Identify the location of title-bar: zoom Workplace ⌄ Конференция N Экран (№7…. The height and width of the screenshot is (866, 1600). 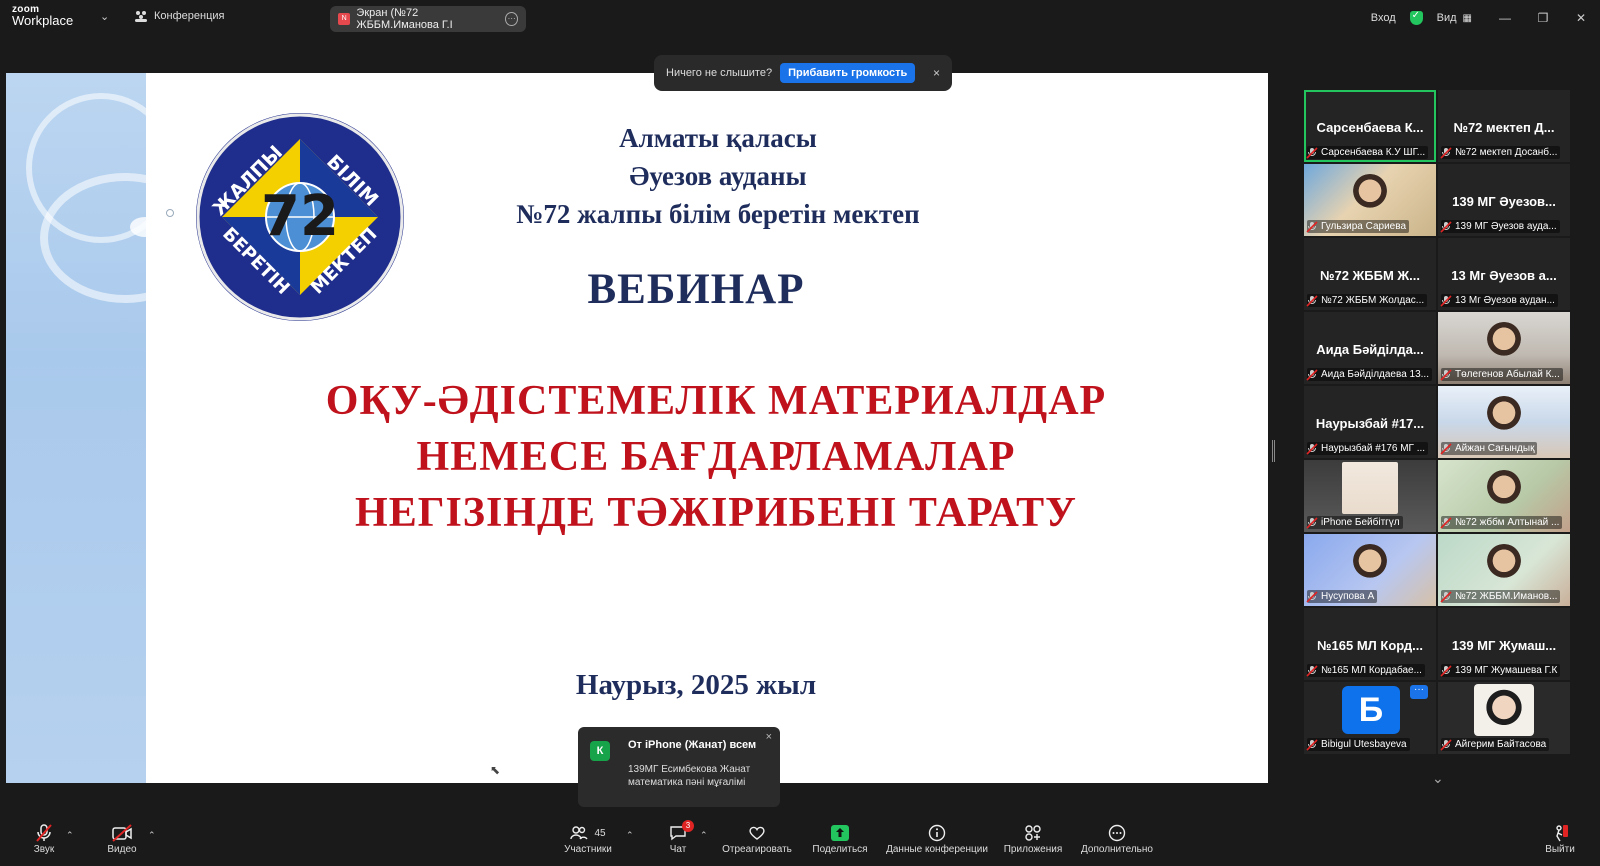
(800, 18).